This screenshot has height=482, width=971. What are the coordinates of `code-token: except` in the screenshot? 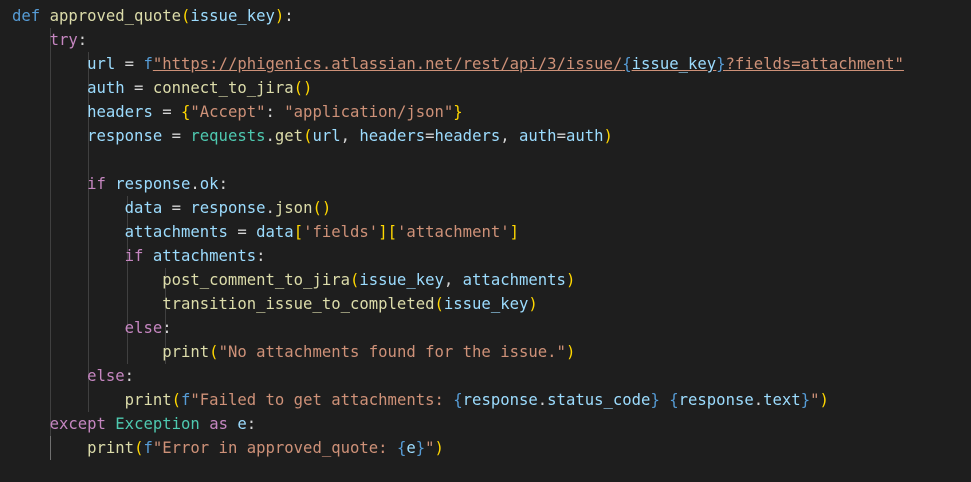 It's located at (77, 424).